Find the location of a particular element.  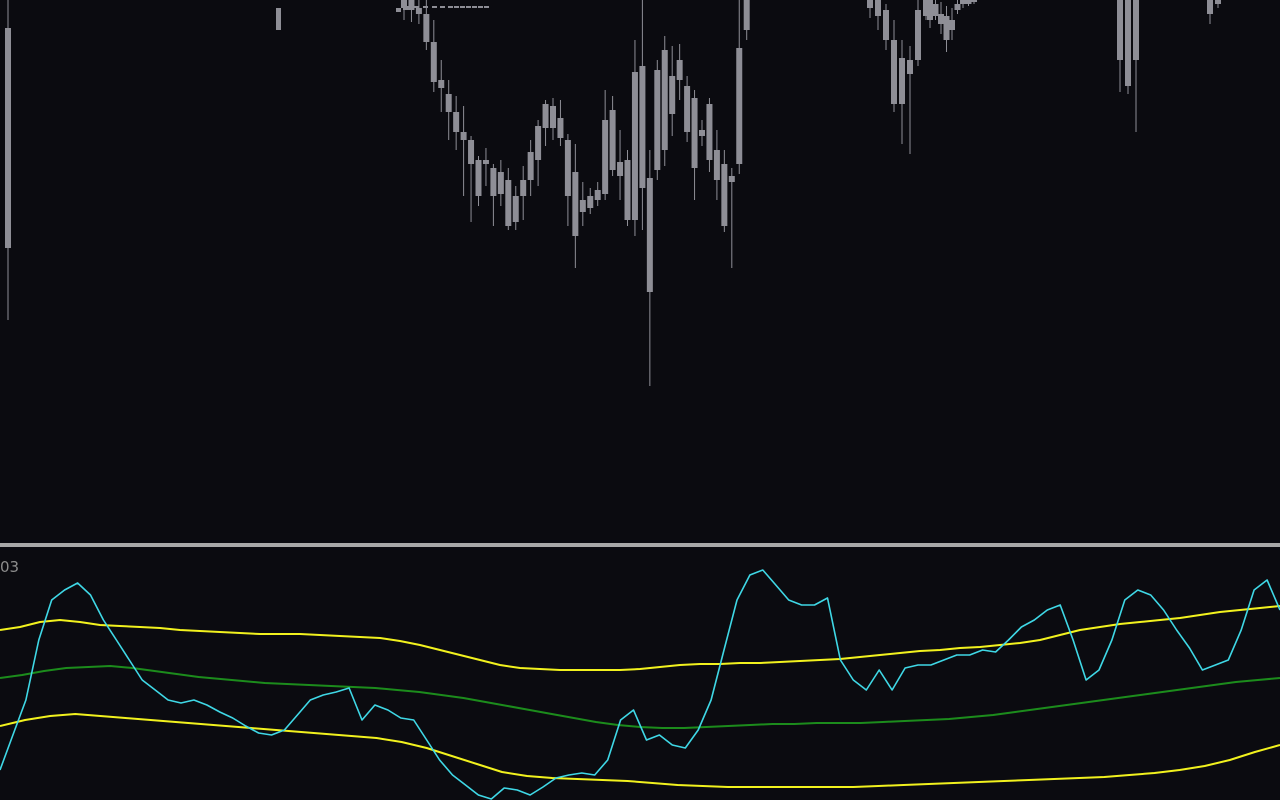

indicator-value-label: 03 is located at coordinates (10, 567).